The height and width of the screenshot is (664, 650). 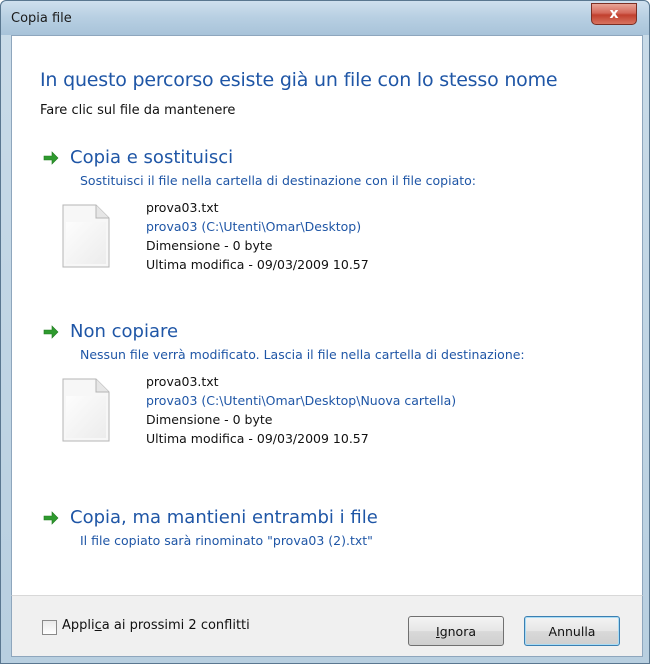 What do you see at coordinates (224, 517) in the screenshot?
I see `option-title: Copia, ma mantieni entrambi i file` at bounding box center [224, 517].